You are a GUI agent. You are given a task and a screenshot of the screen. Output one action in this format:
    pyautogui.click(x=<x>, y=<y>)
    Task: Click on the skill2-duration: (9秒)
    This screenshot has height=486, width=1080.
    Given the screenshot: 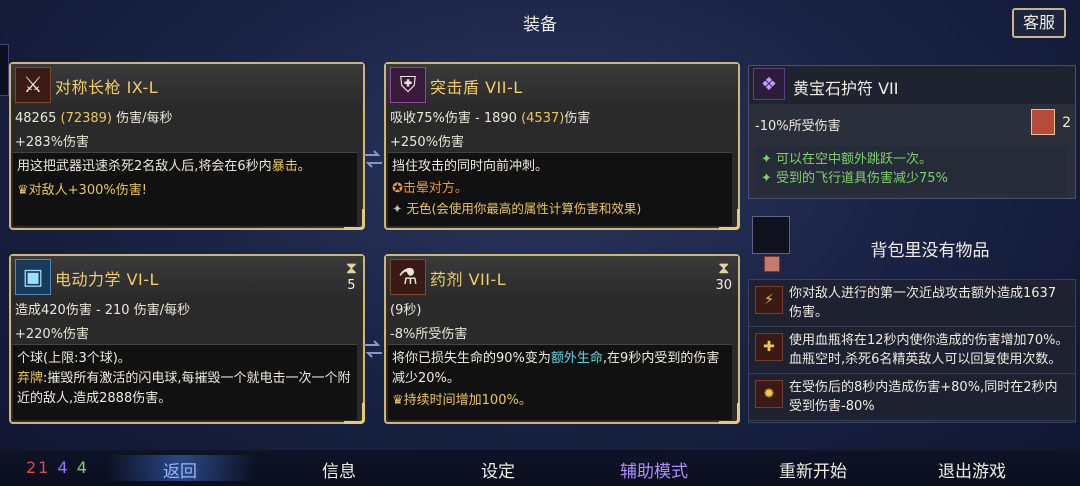 What is the action you would take?
    pyautogui.click(x=406, y=310)
    